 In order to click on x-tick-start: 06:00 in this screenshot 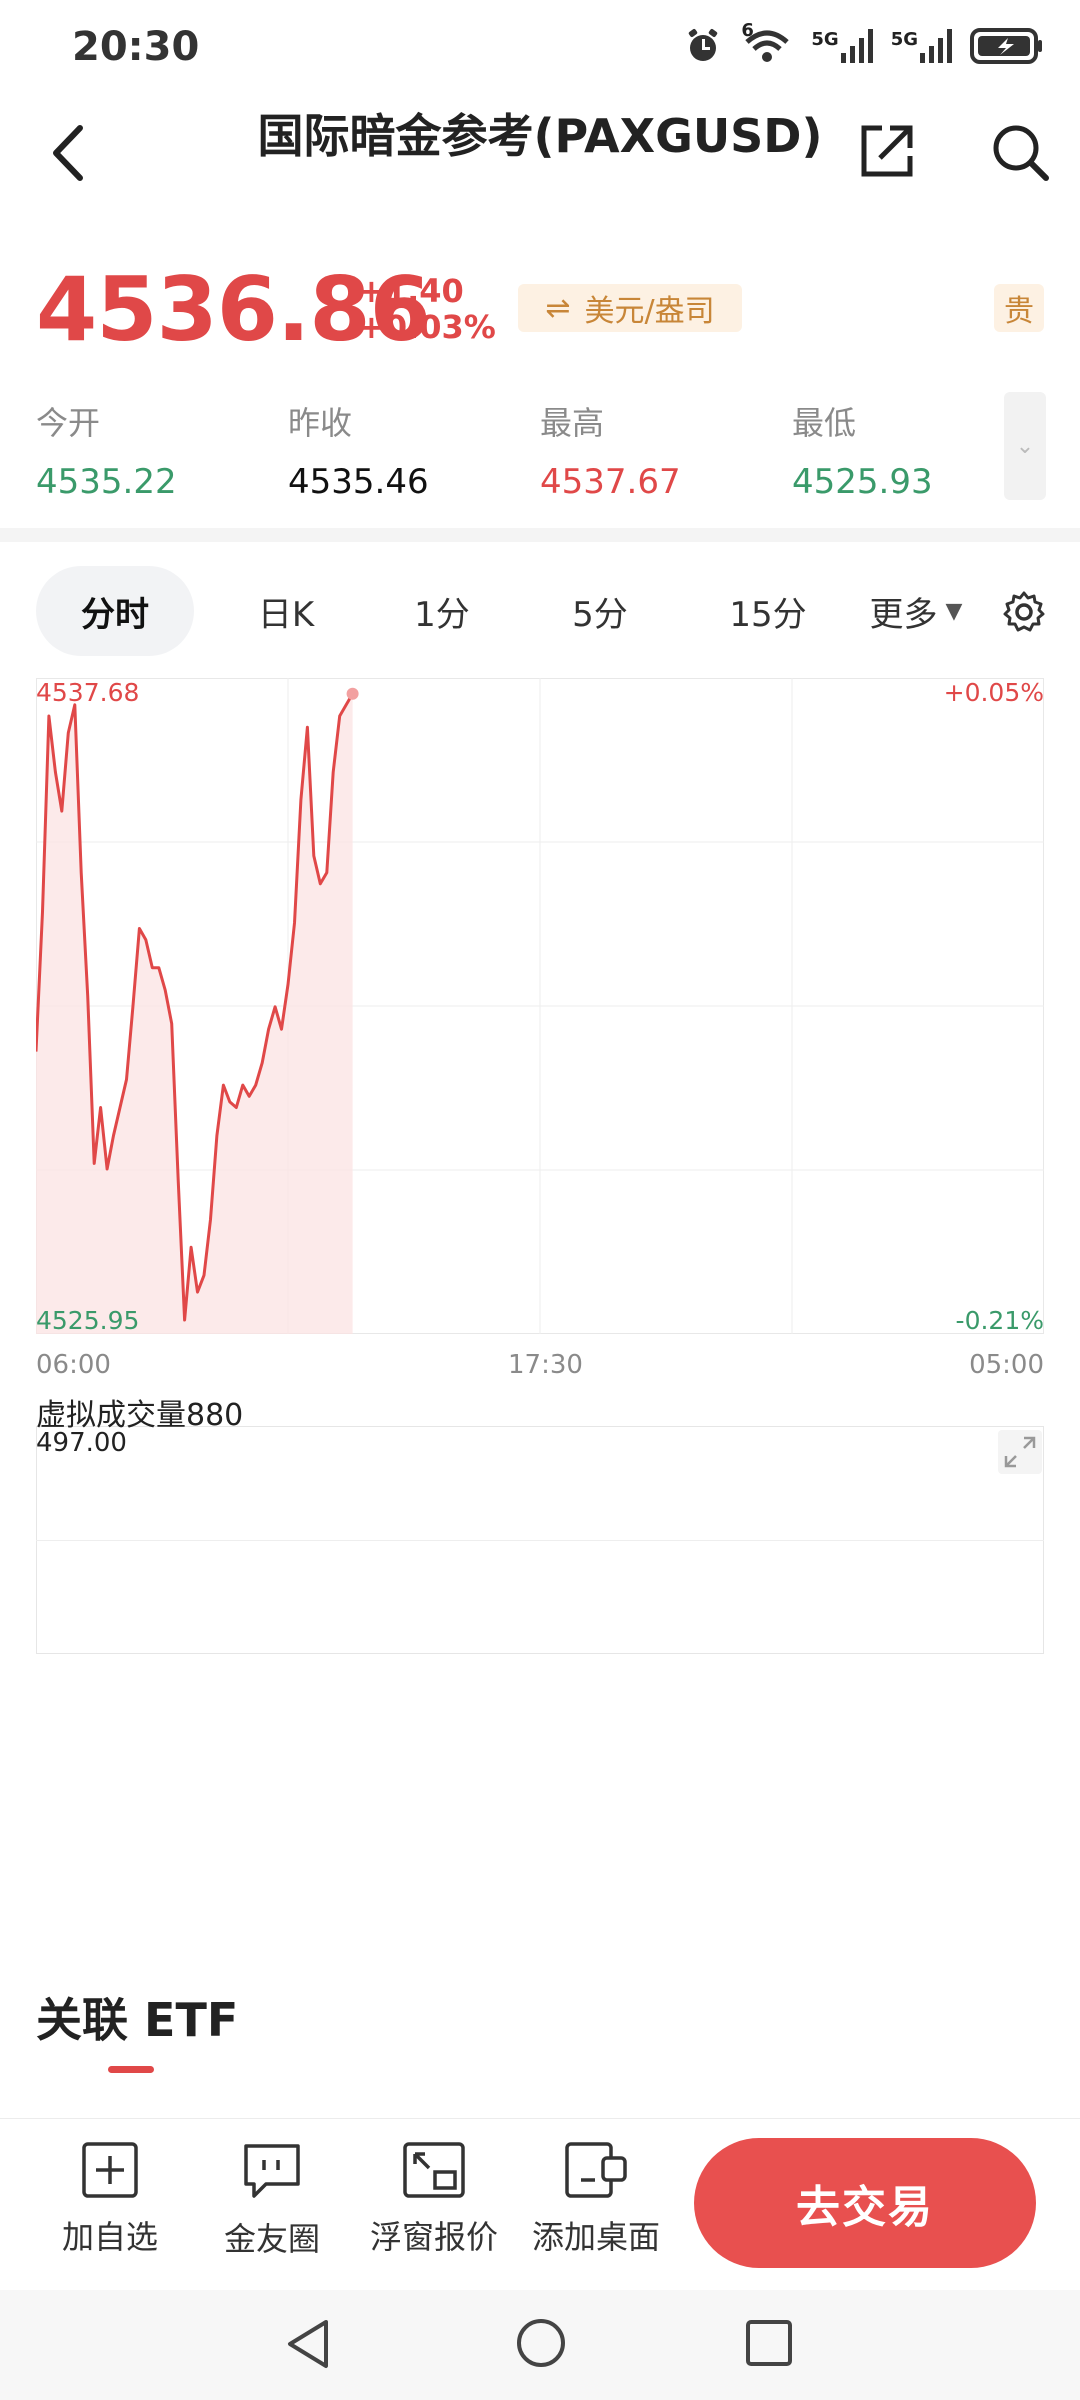, I will do `click(73, 1365)`.